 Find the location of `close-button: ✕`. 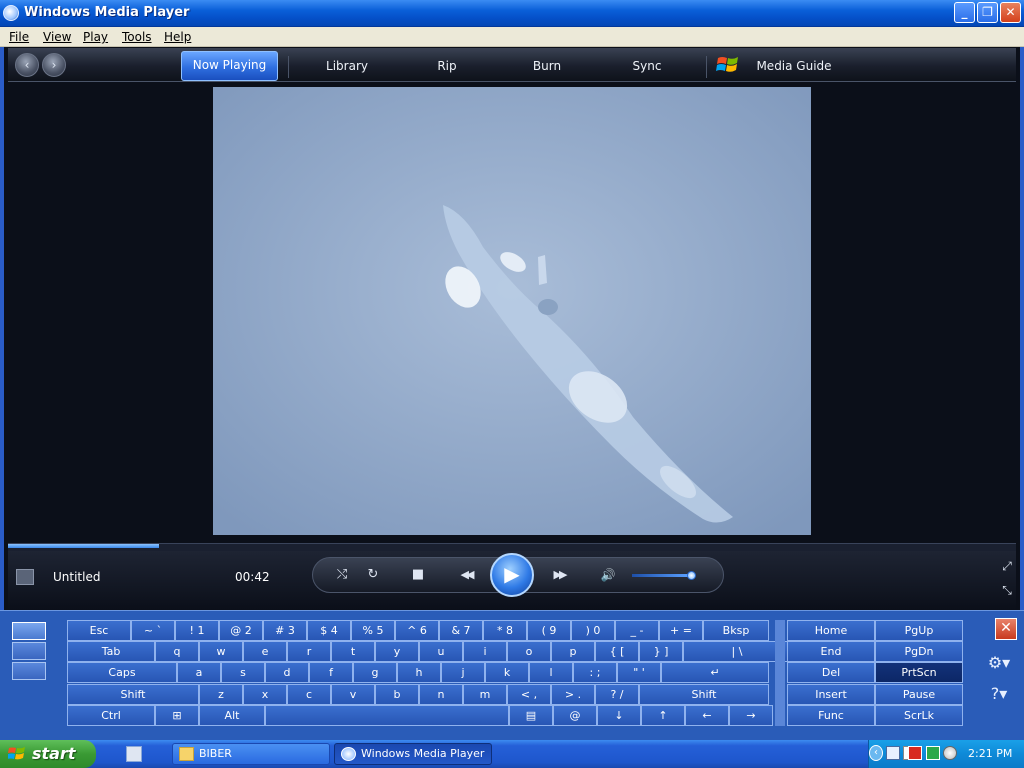

close-button: ✕ is located at coordinates (1010, 12).